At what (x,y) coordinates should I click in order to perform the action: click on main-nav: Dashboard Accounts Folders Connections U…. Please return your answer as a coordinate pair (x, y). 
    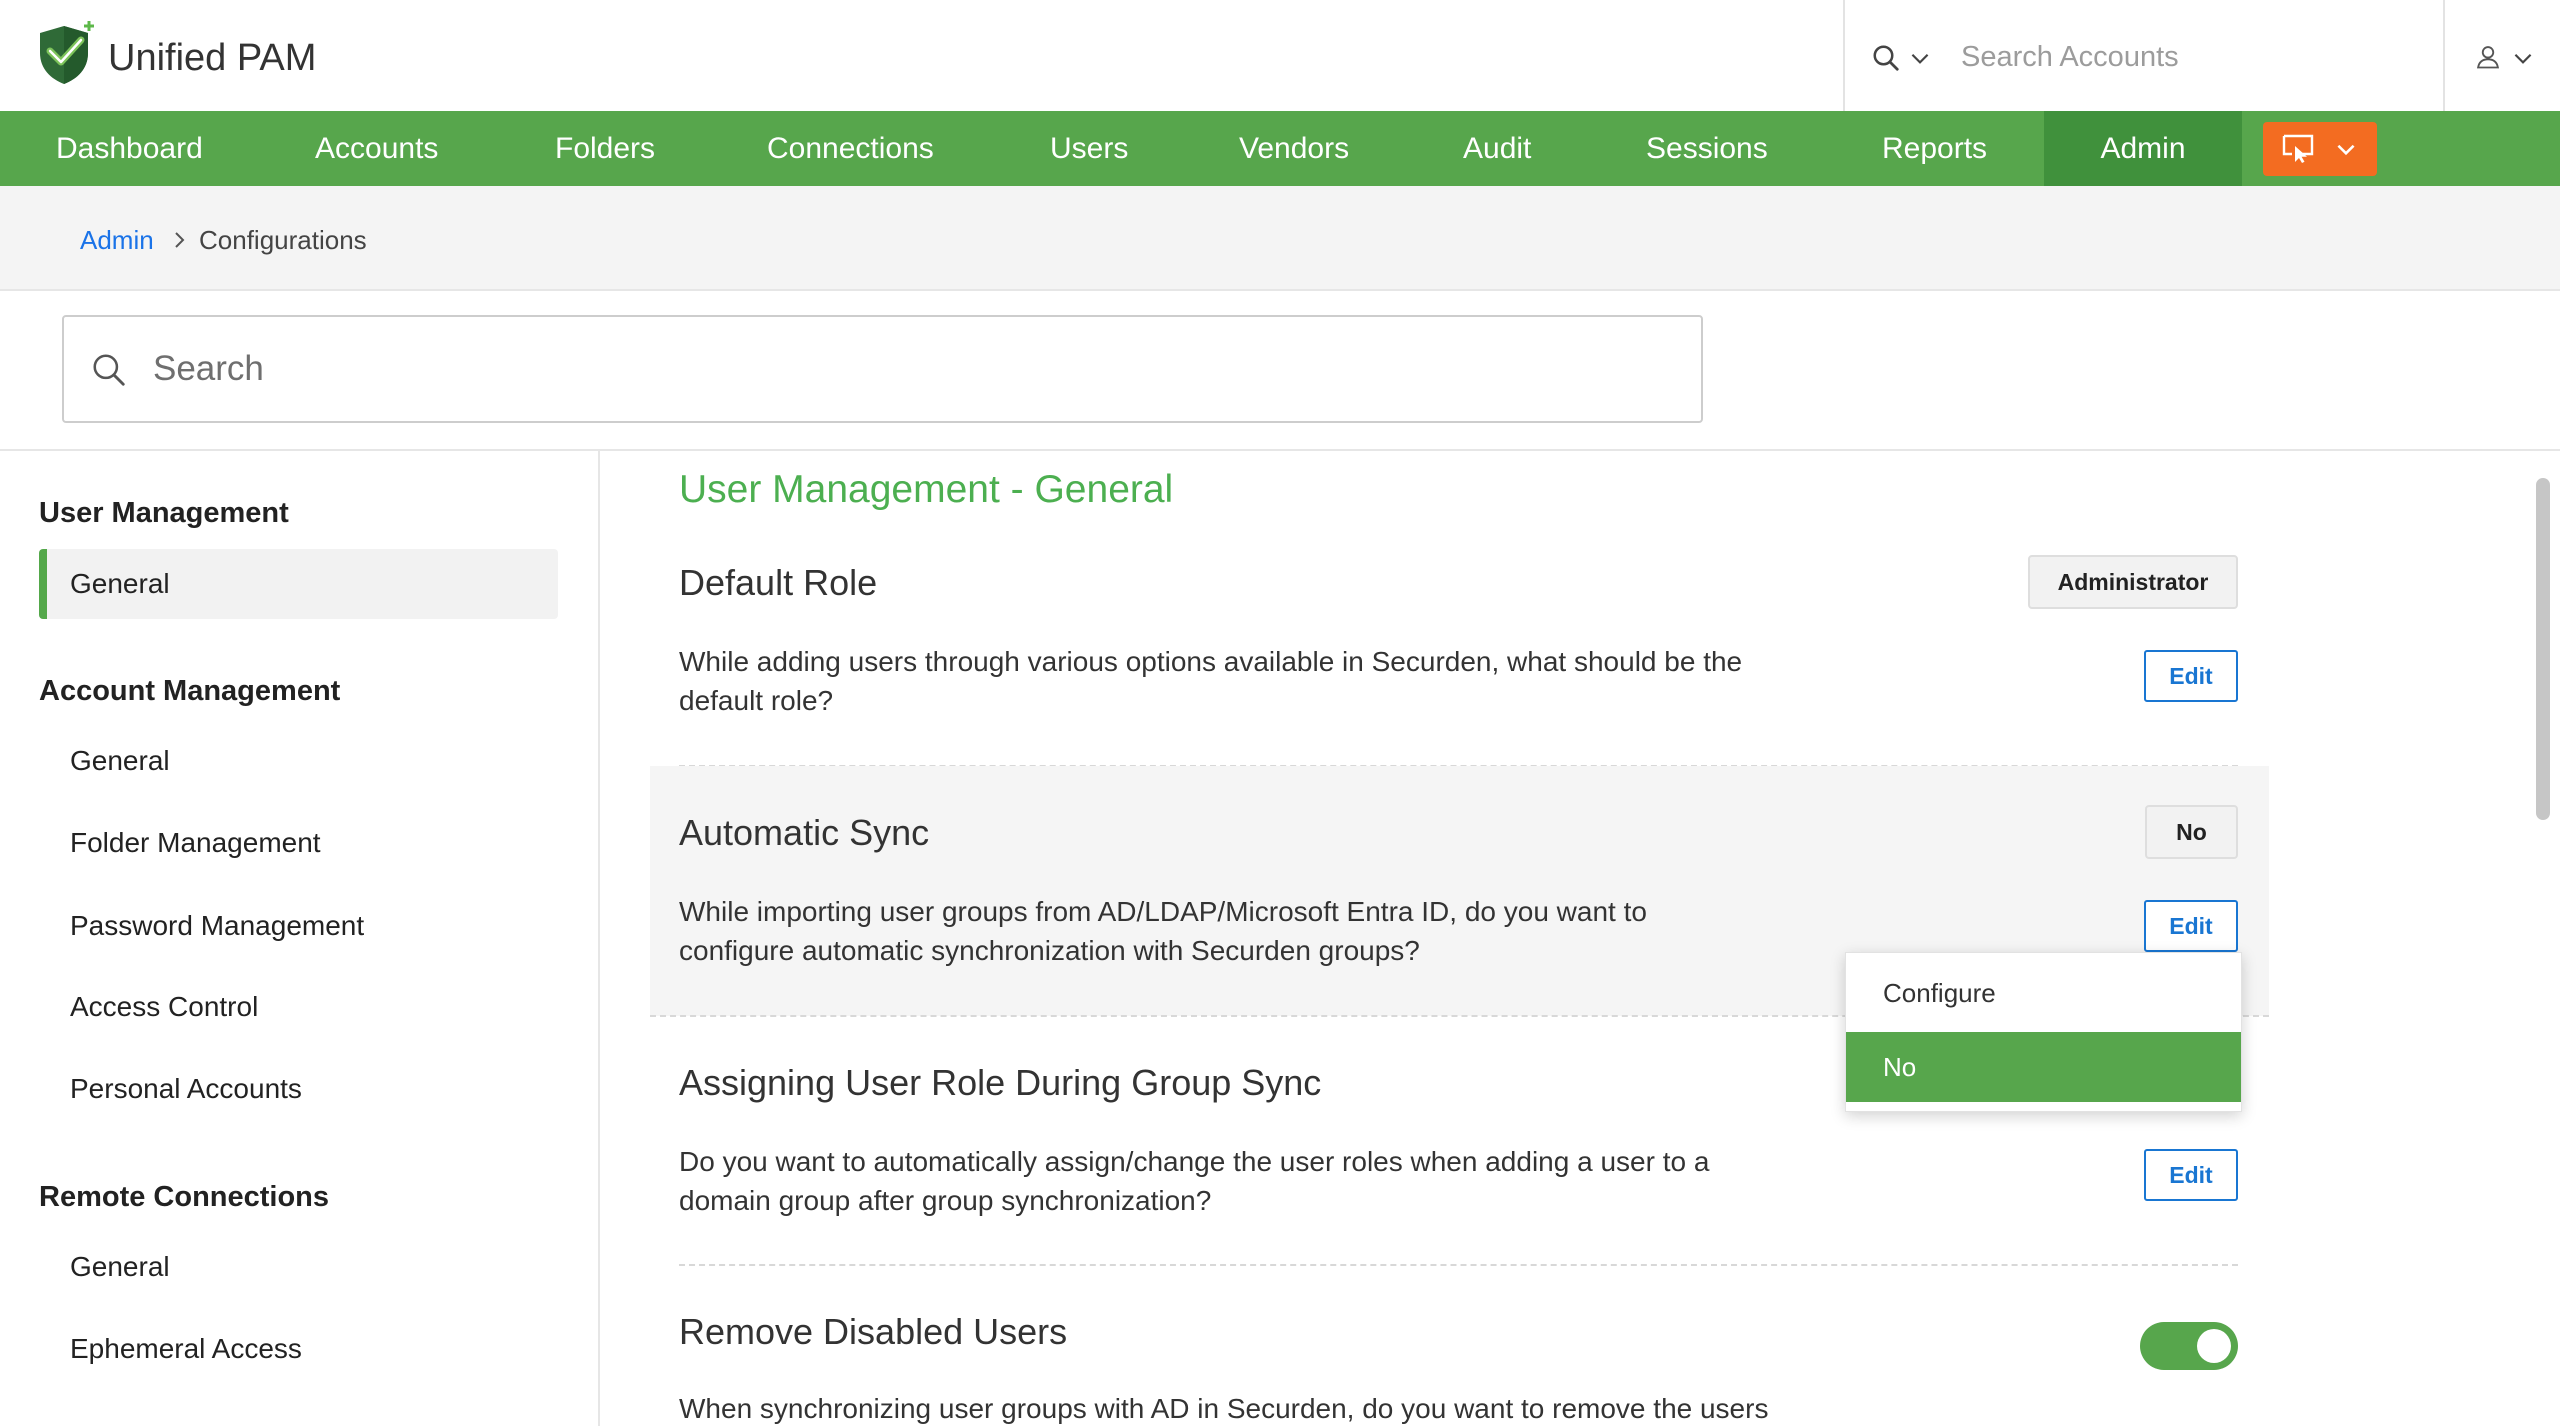
    Looking at the image, I should click on (1280, 148).